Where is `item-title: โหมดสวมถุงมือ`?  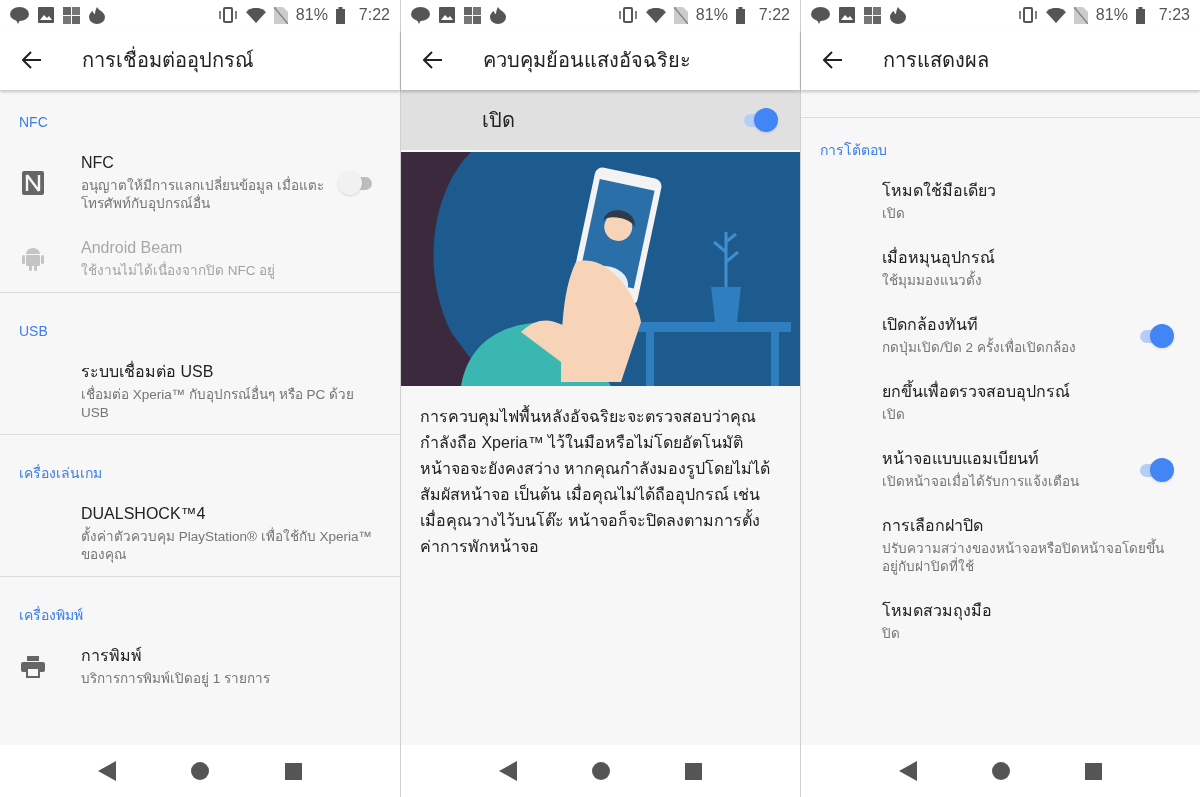 item-title: โหมดสวมถุงมือ is located at coordinates (937, 611).